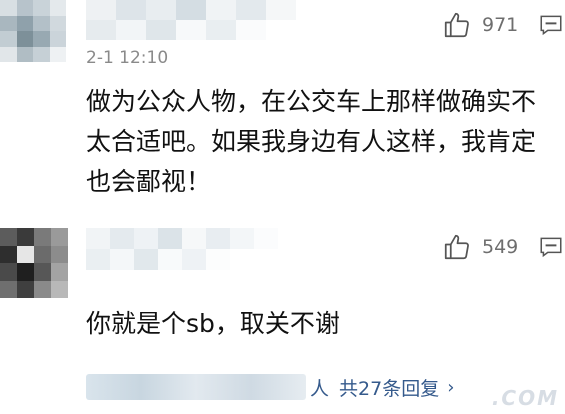 Image resolution: width=565 pixels, height=414 pixels. I want to click on view-replies-link: 人 共27条回复 ›, so click(317, 387).